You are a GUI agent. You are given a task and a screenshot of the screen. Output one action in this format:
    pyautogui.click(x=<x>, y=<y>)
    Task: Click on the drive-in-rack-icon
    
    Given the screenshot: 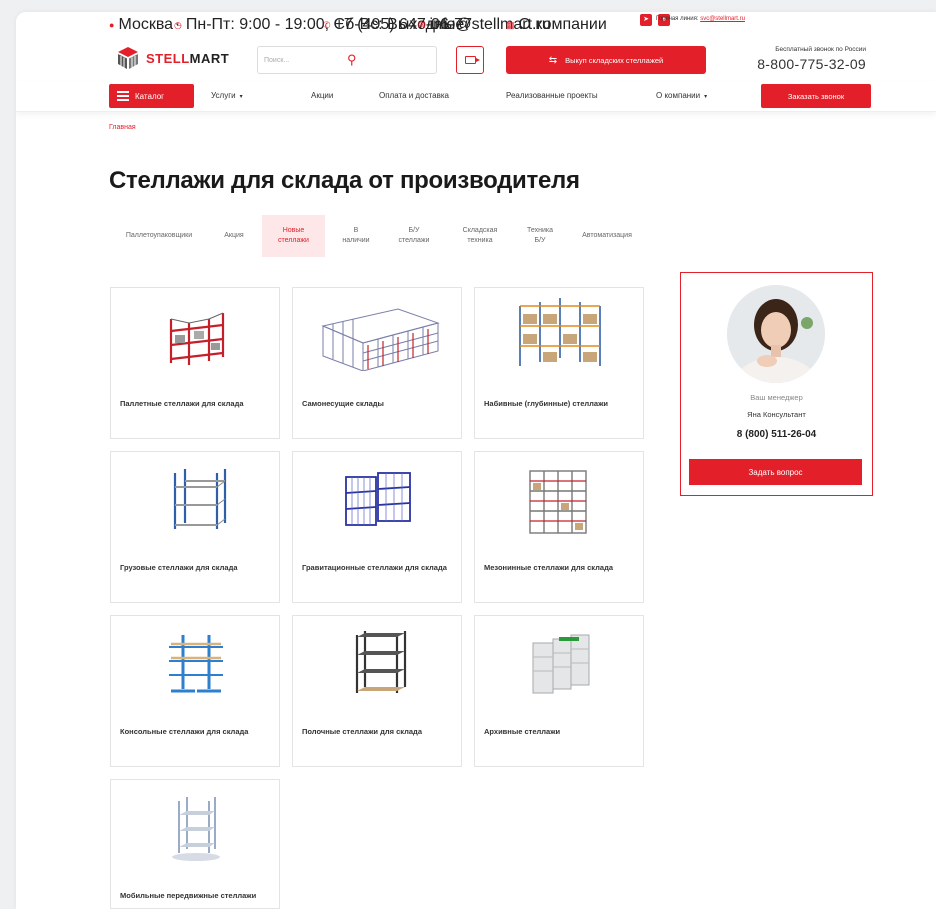 What is the action you would take?
    pyautogui.click(x=560, y=336)
    